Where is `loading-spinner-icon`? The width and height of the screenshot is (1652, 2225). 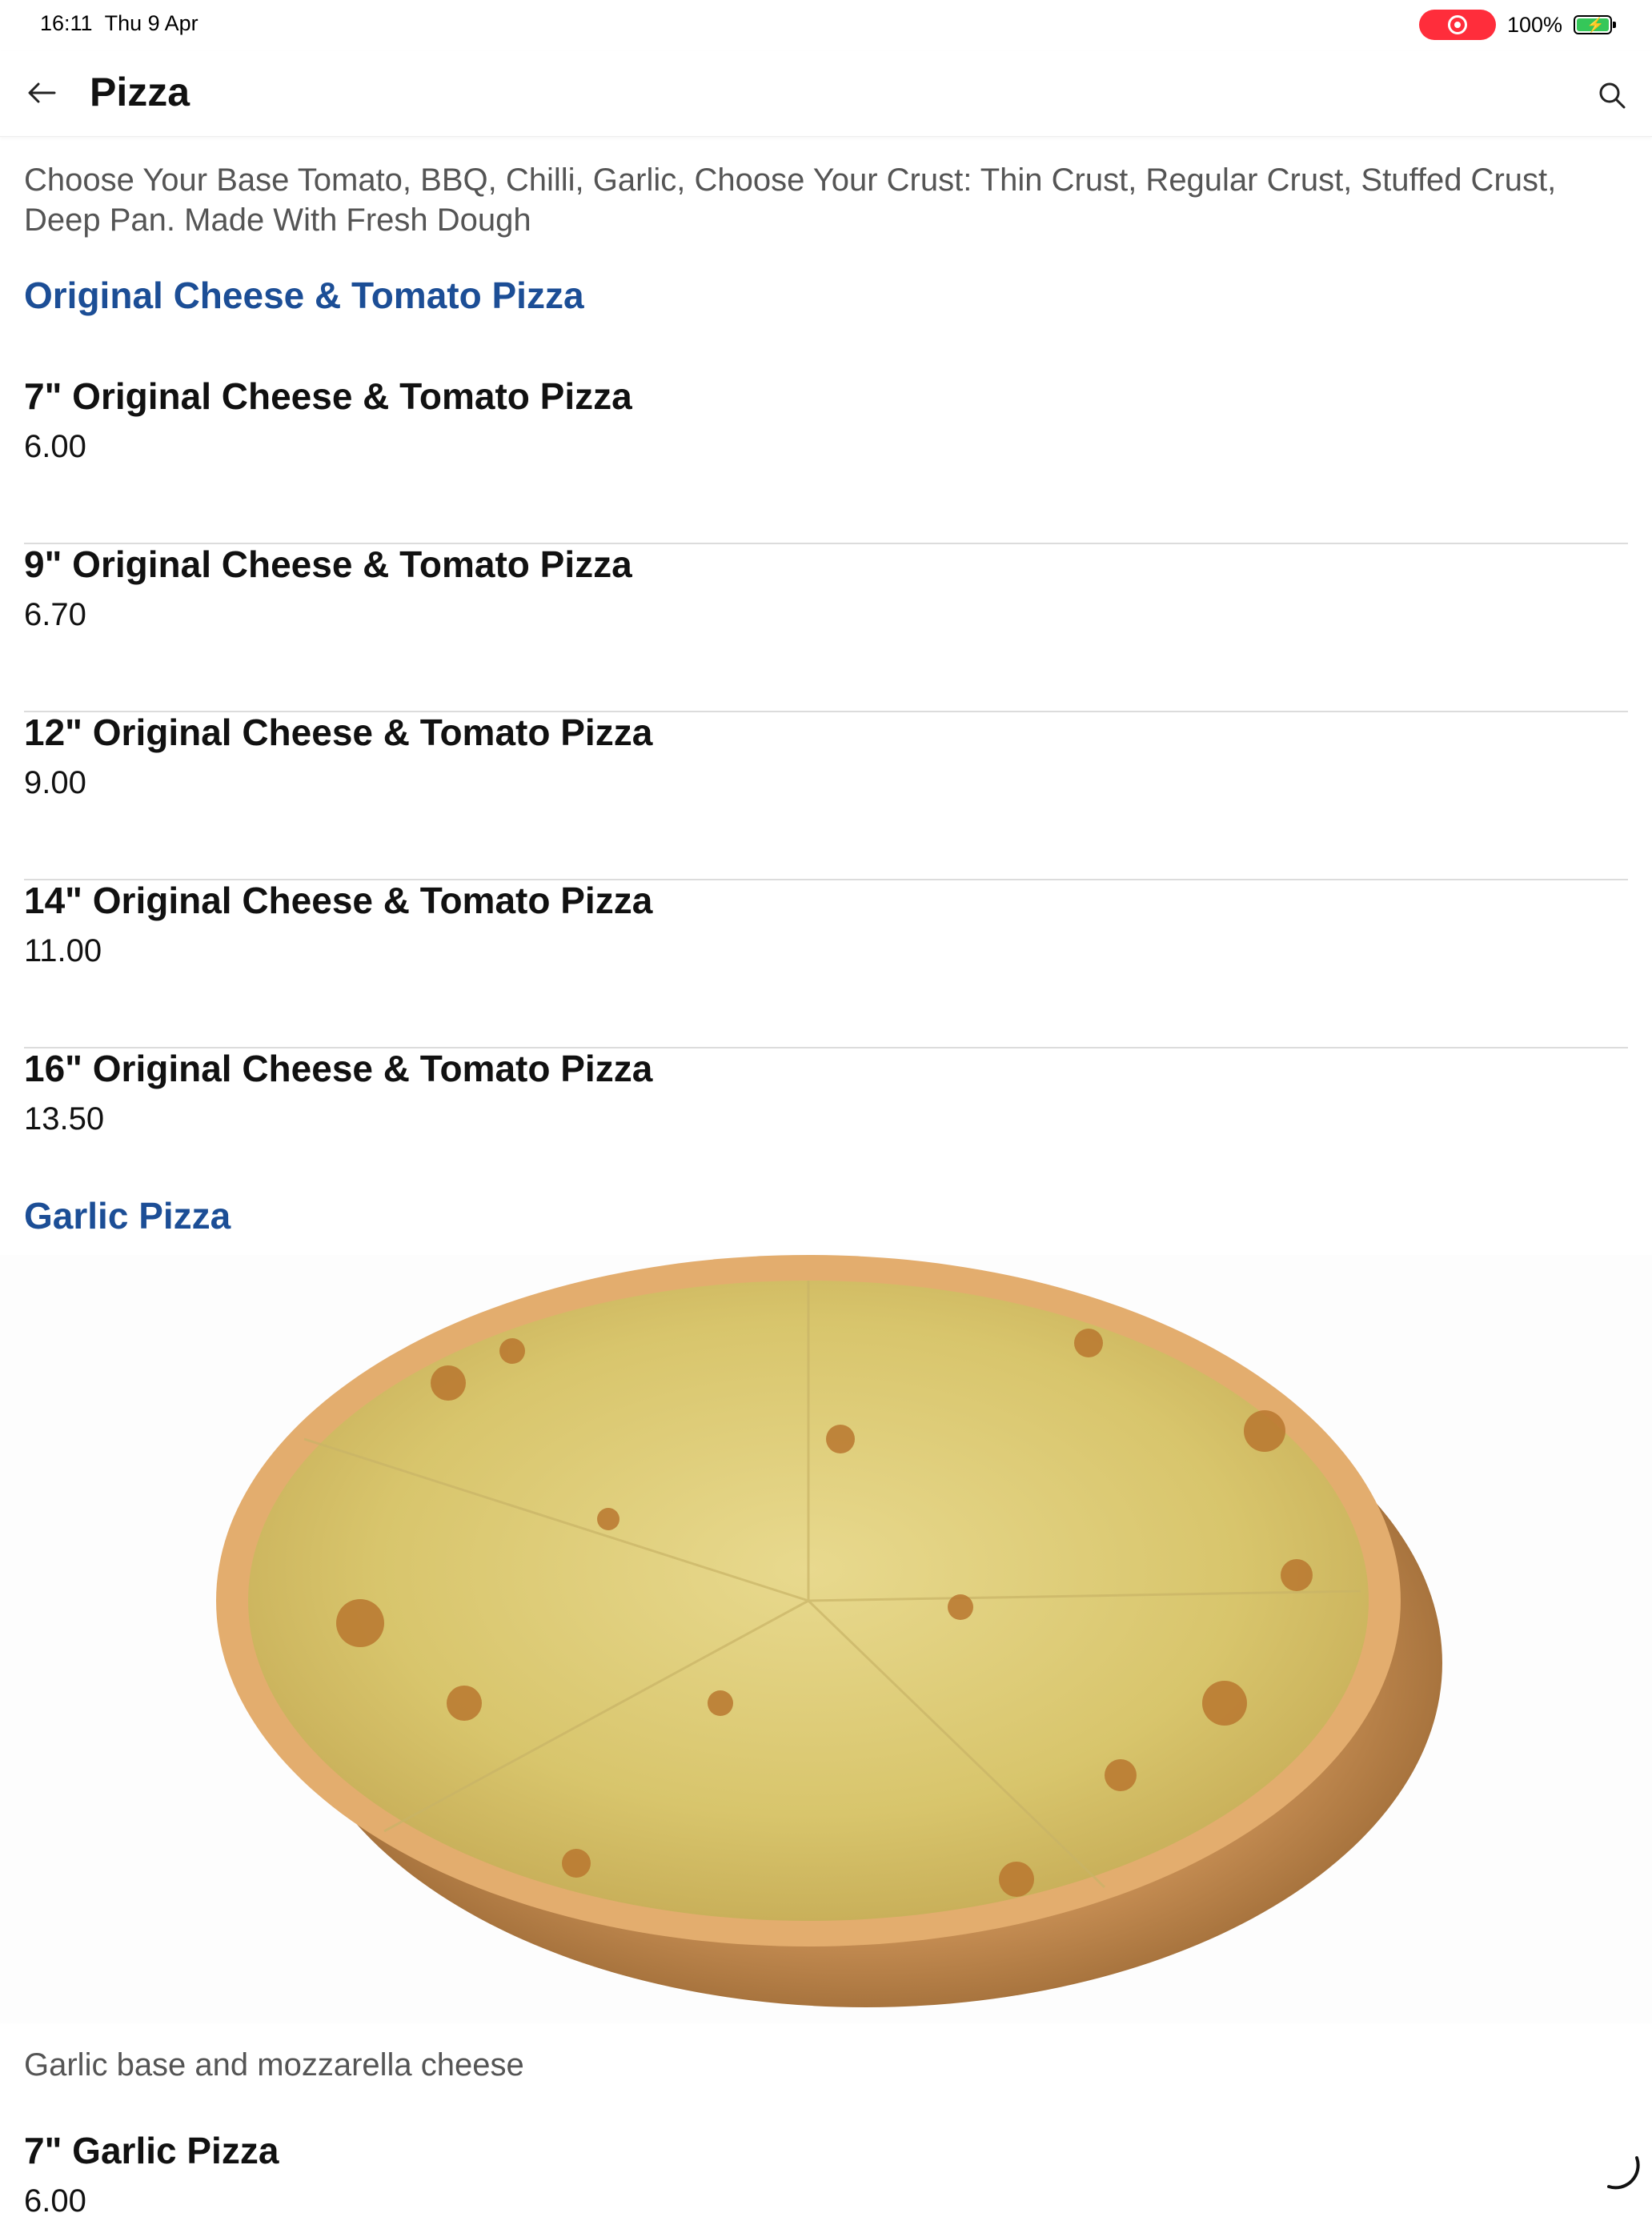
loading-spinner-icon is located at coordinates (1623, 2173).